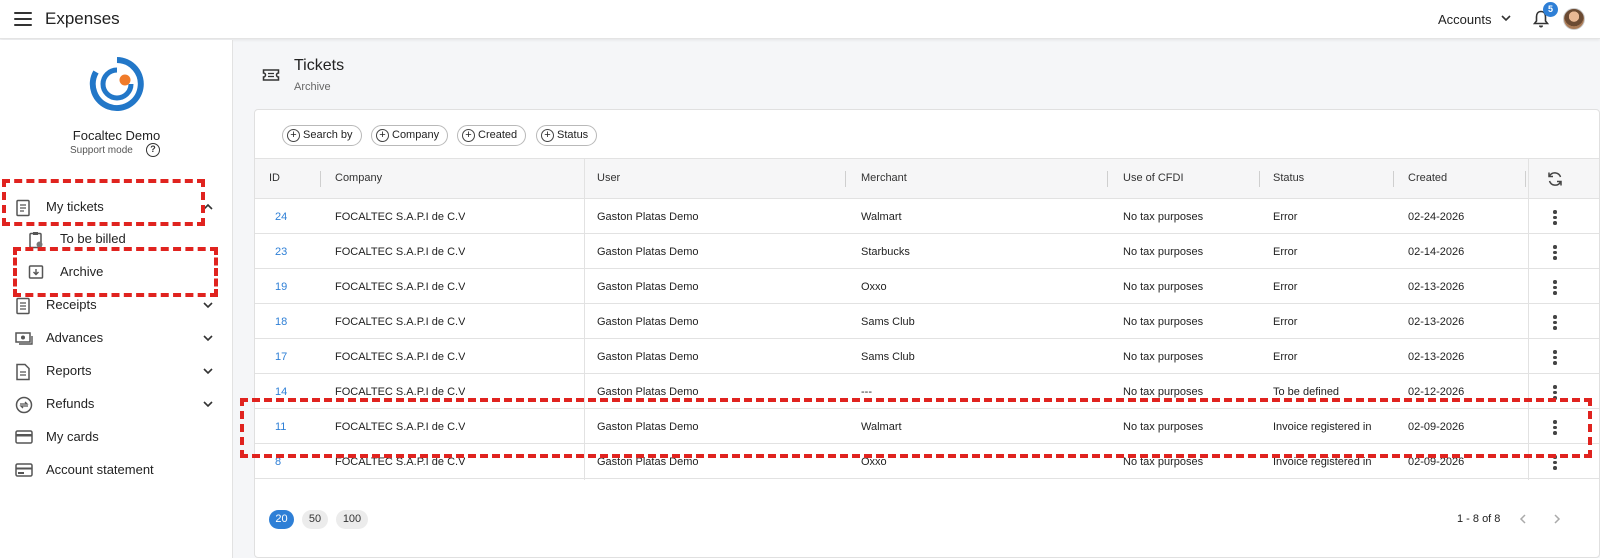  I want to click on column-header-created: Created, so click(1427, 178).